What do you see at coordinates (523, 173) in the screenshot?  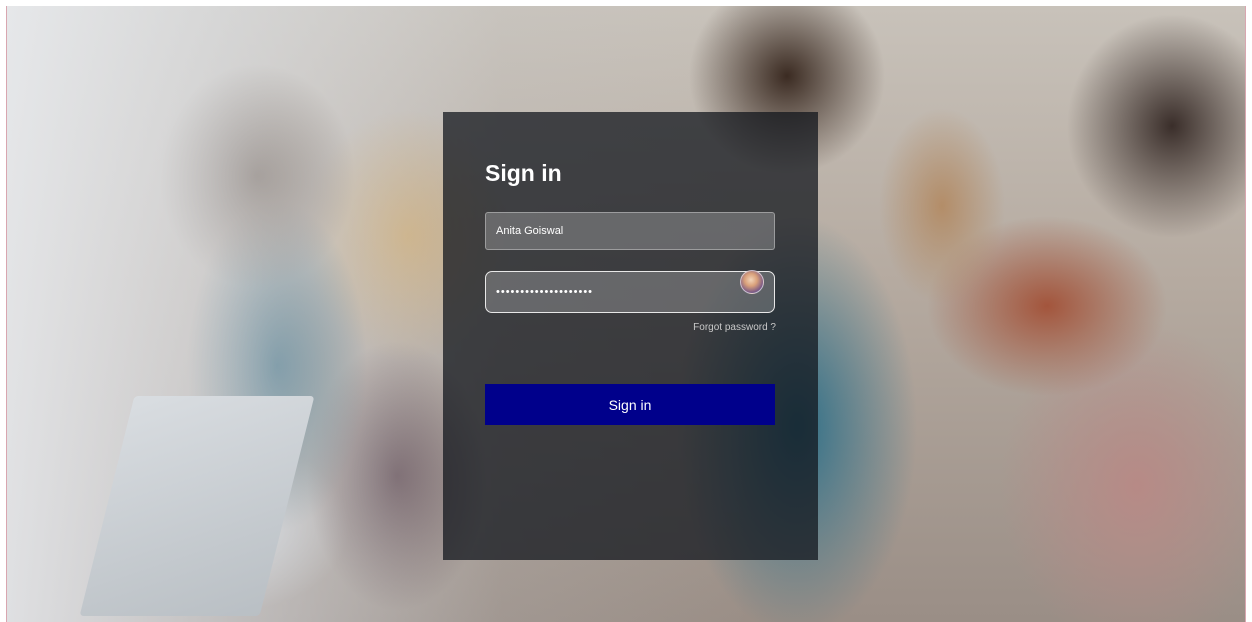 I see `login-title: Sign in` at bounding box center [523, 173].